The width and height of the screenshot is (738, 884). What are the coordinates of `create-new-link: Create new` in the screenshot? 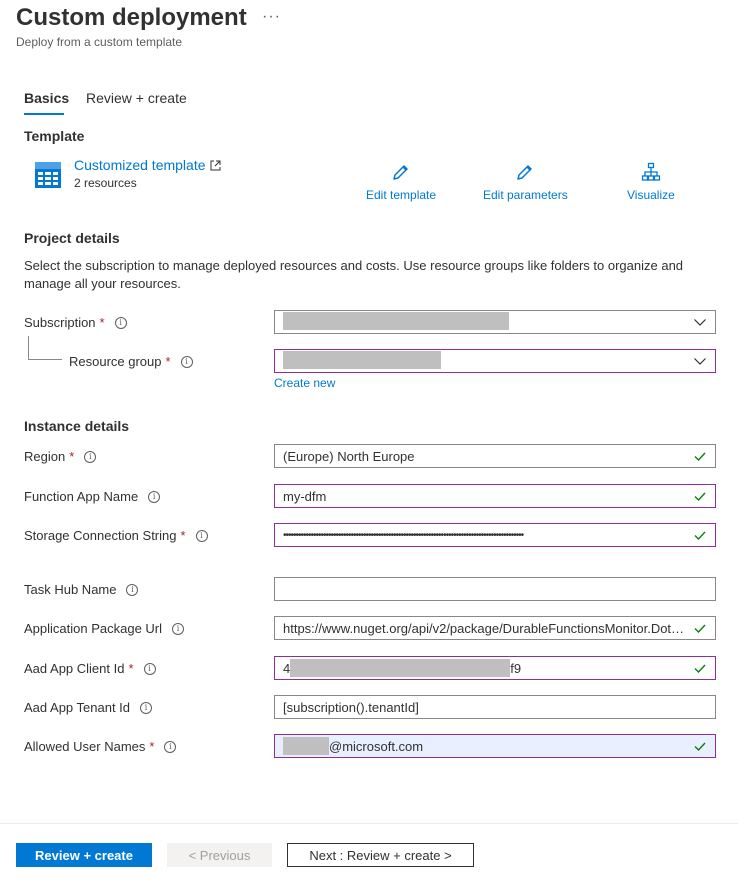 It's located at (304, 383).